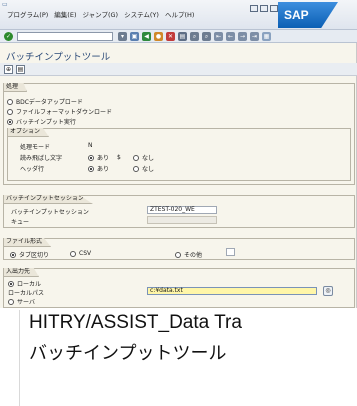 The image size is (357, 406). What do you see at coordinates (193, 255) in the screenshot?
I see `option-label: その他` at bounding box center [193, 255].